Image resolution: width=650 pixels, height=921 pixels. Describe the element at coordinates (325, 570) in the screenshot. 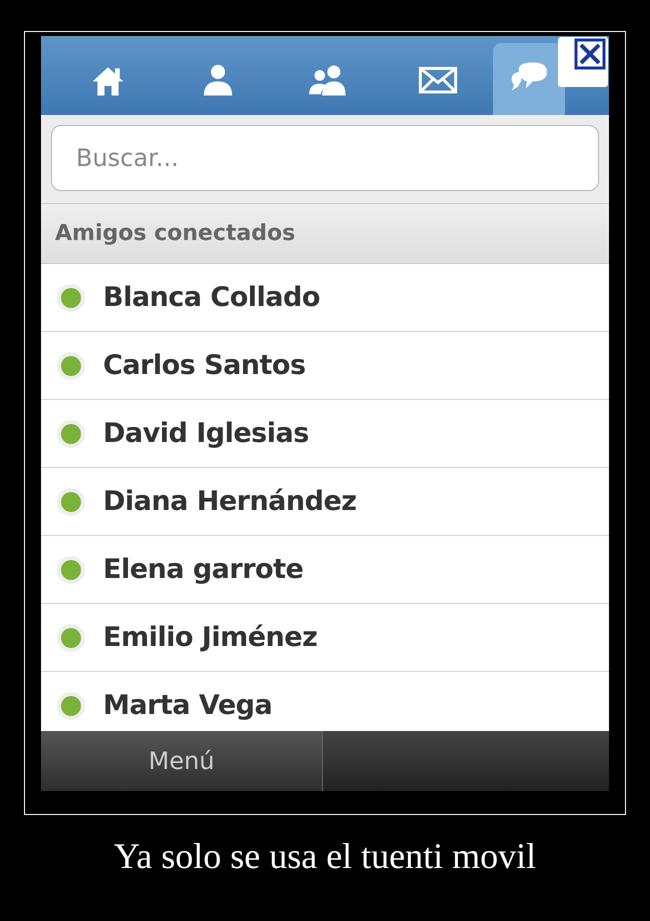

I see `friend-row: Elena garrote` at that location.